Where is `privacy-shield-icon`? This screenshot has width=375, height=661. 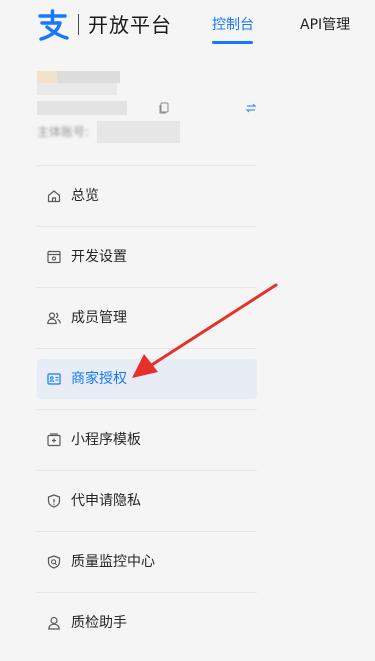 privacy-shield-icon is located at coordinates (54, 501).